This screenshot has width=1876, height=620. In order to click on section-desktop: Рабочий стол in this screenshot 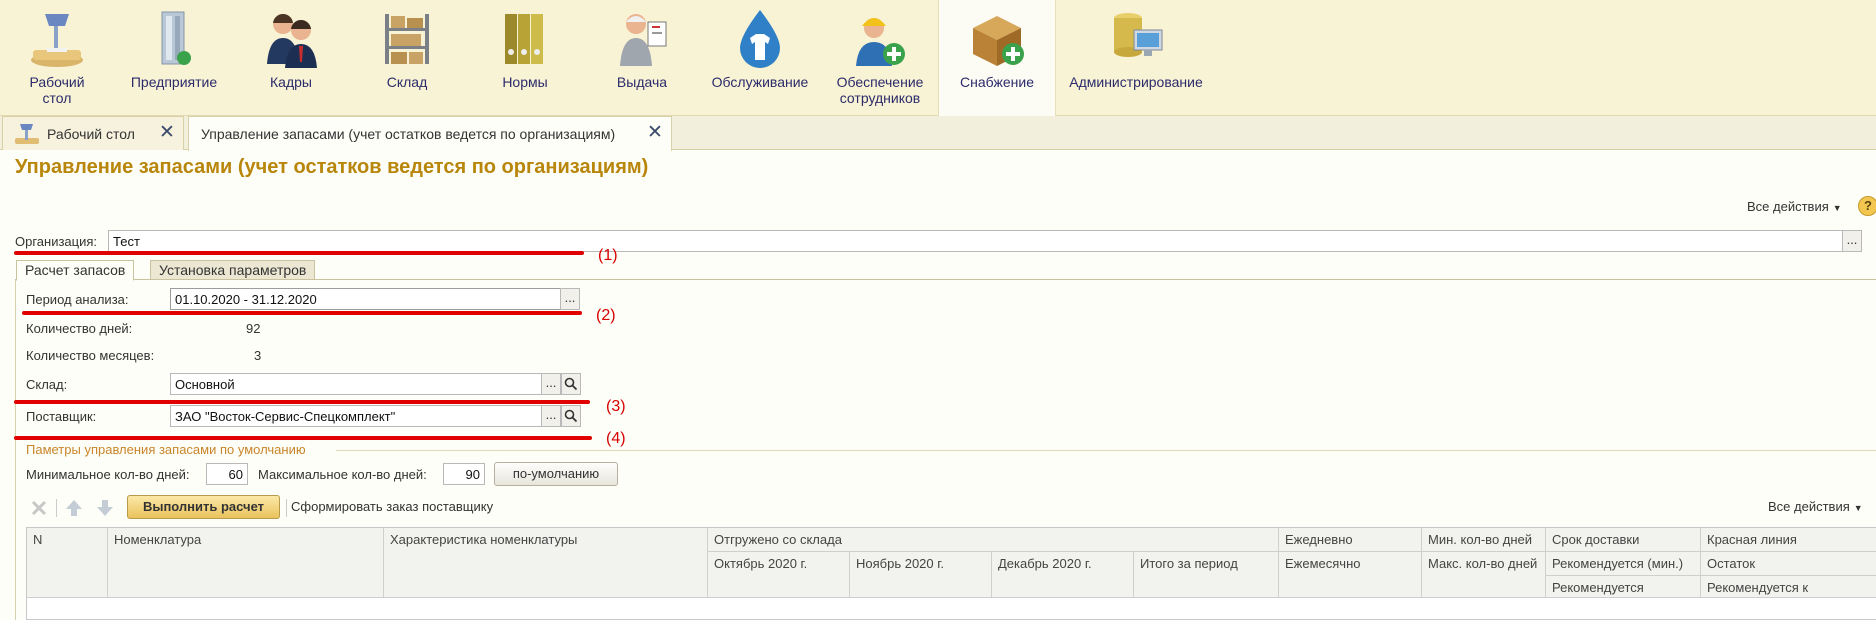, I will do `click(57, 58)`.